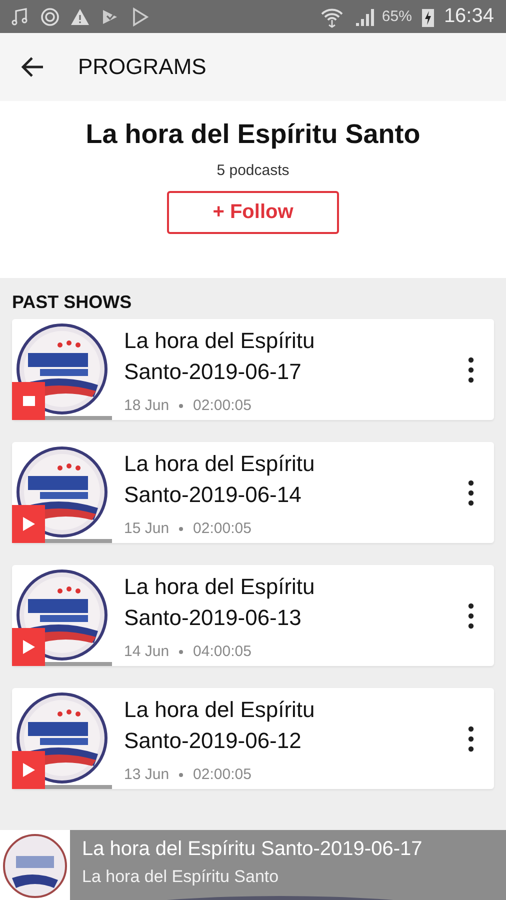  What do you see at coordinates (220, 725) in the screenshot?
I see `episode-title: La hora del Espíritu Santo-2019-06-12` at bounding box center [220, 725].